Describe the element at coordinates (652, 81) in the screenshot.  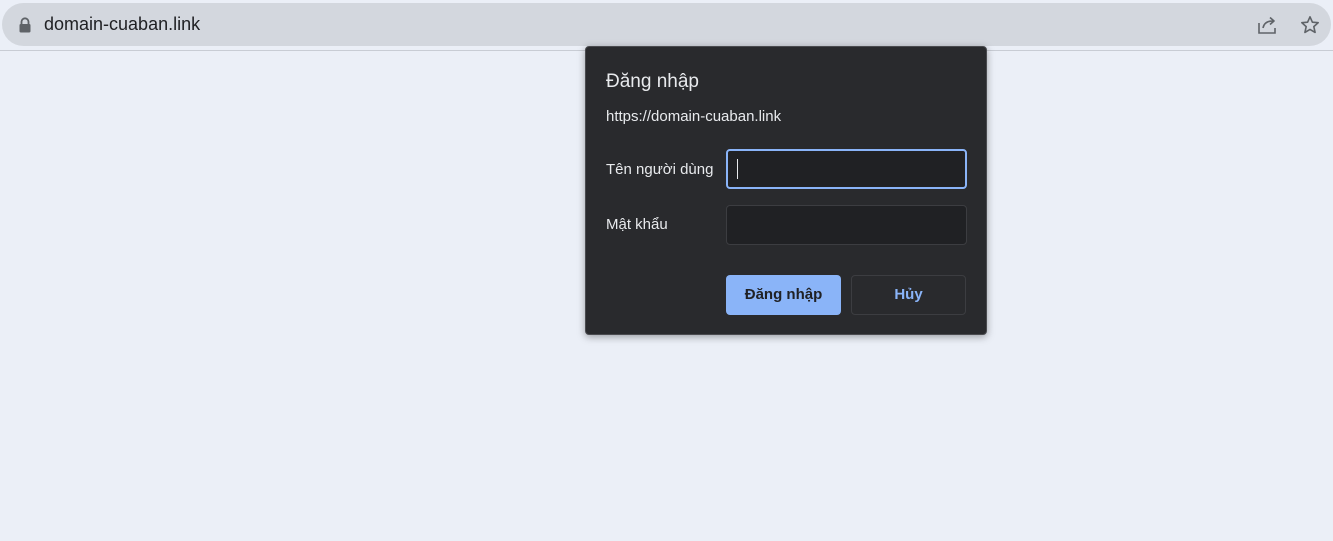
I see `dialog-title: Đăng nhập` at that location.